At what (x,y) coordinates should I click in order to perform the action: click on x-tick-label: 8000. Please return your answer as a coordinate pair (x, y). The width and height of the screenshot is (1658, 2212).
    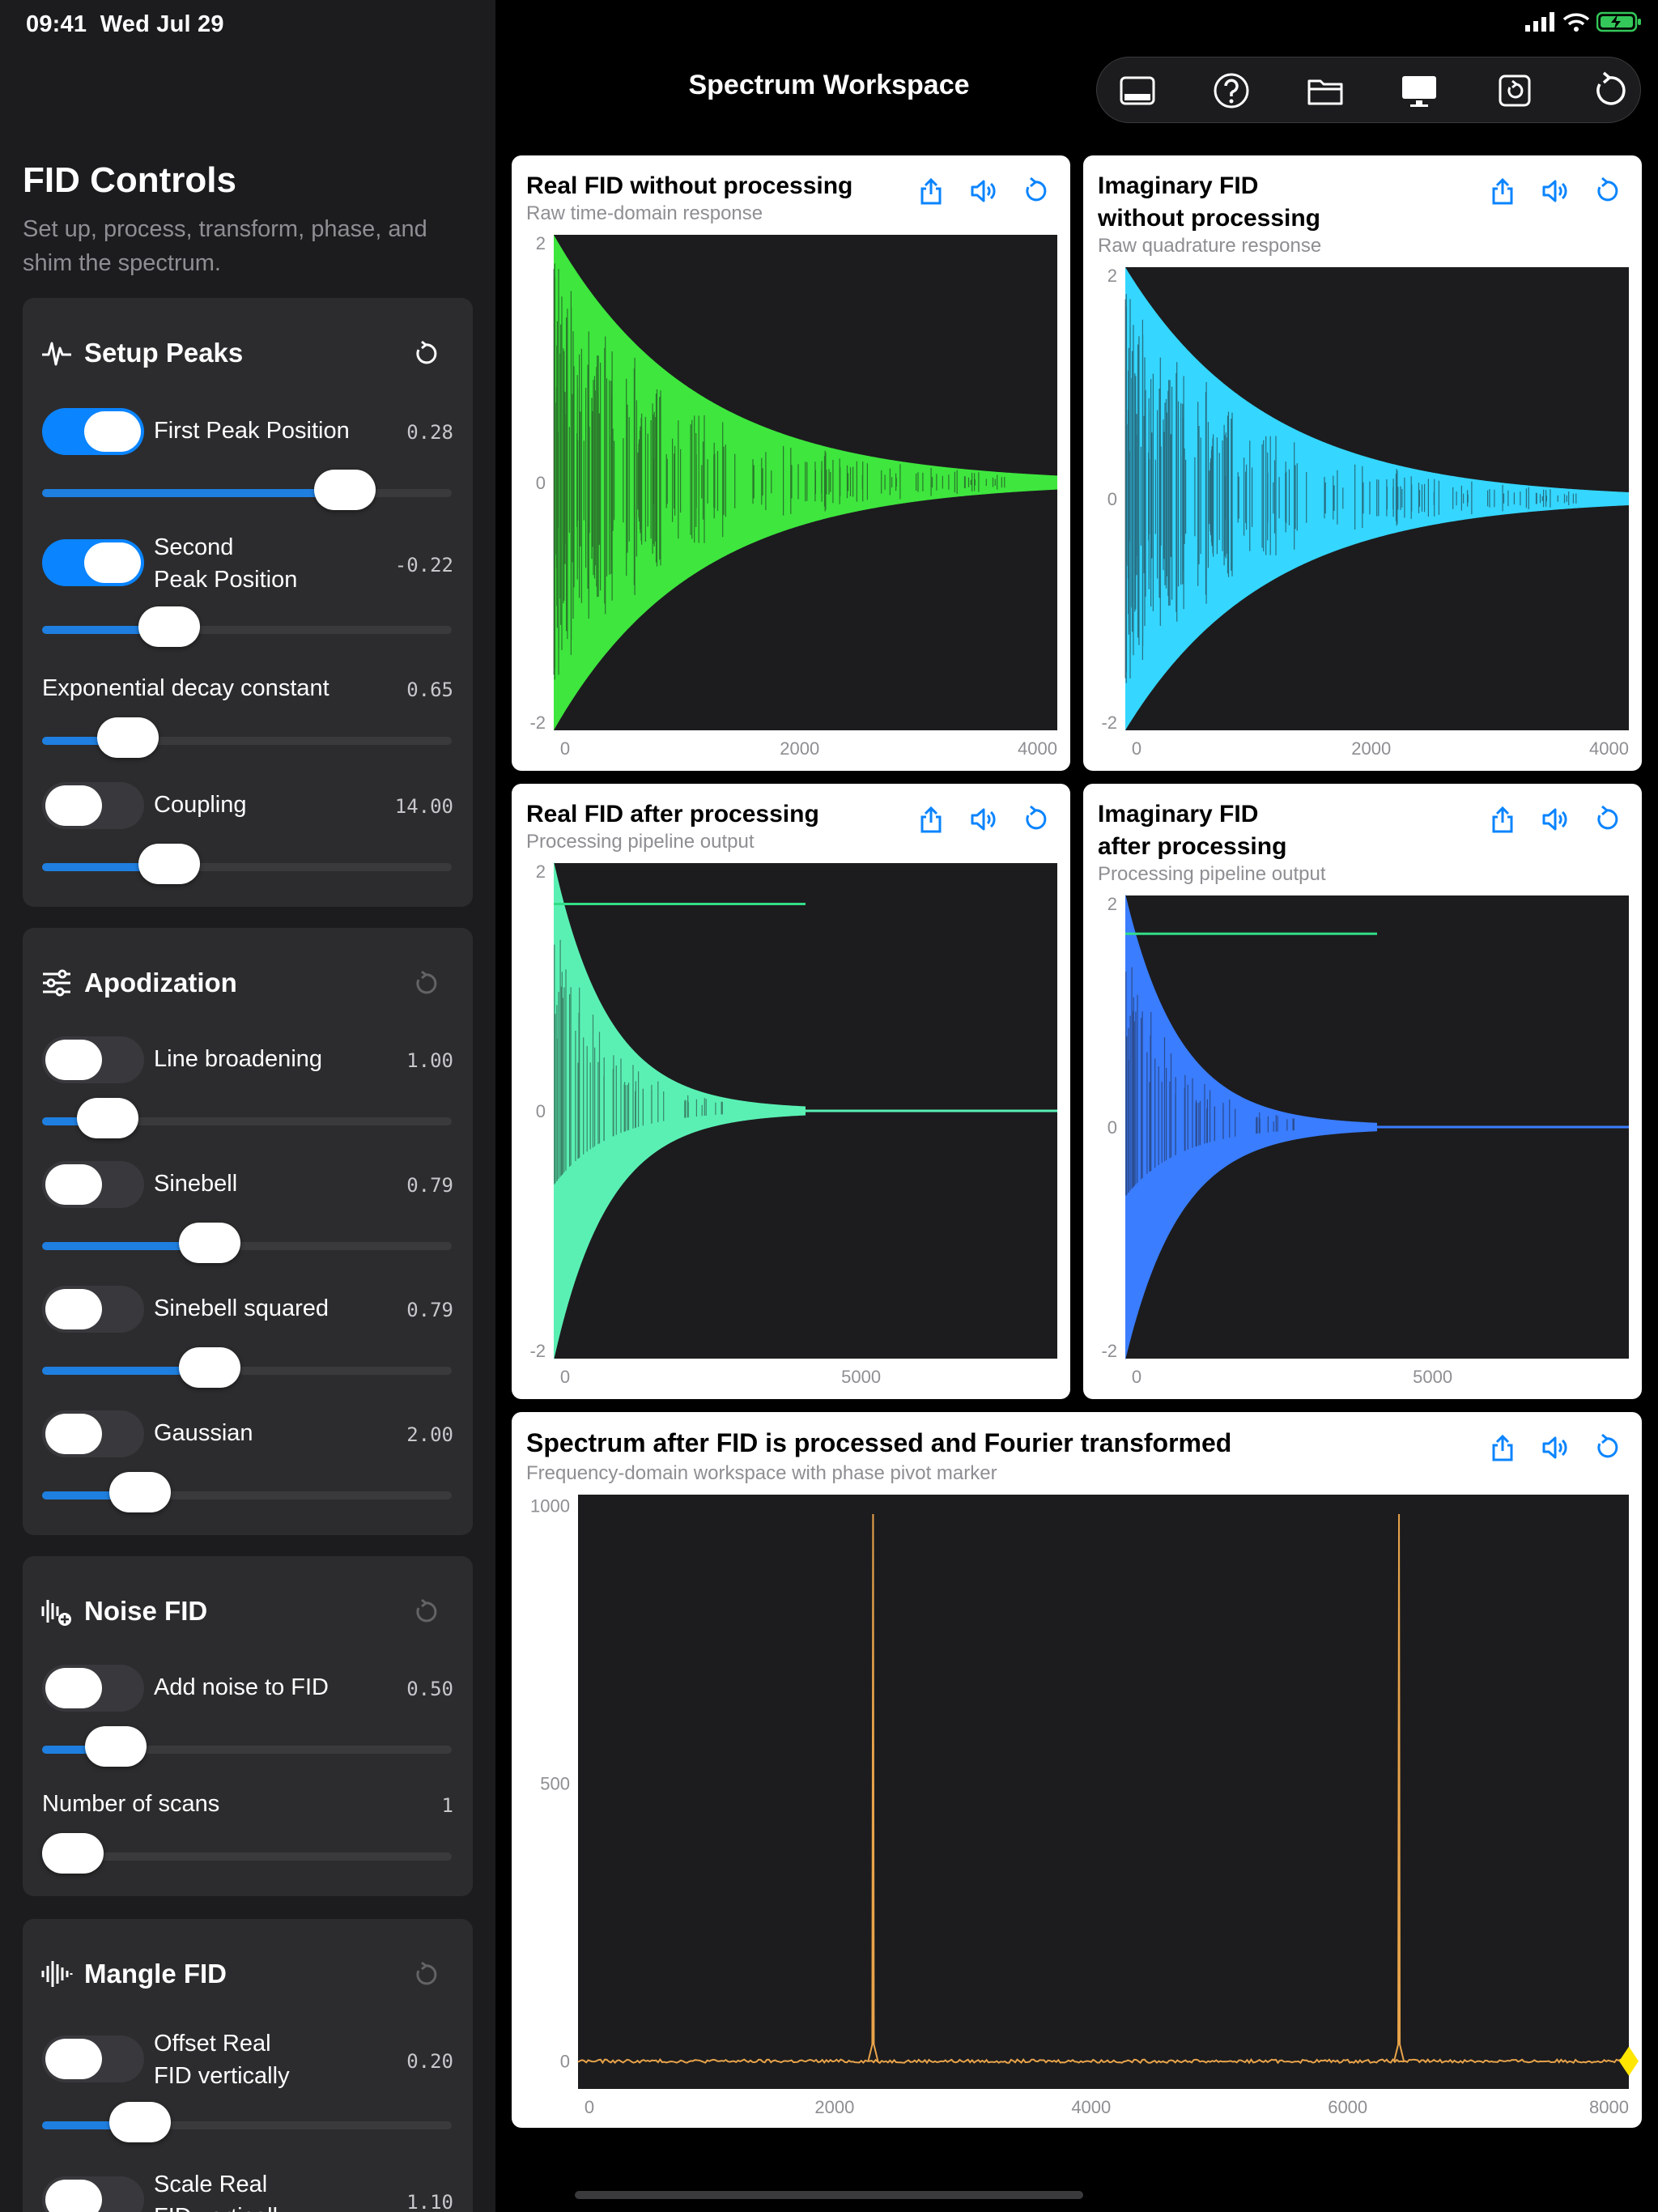
    Looking at the image, I should click on (1609, 2107).